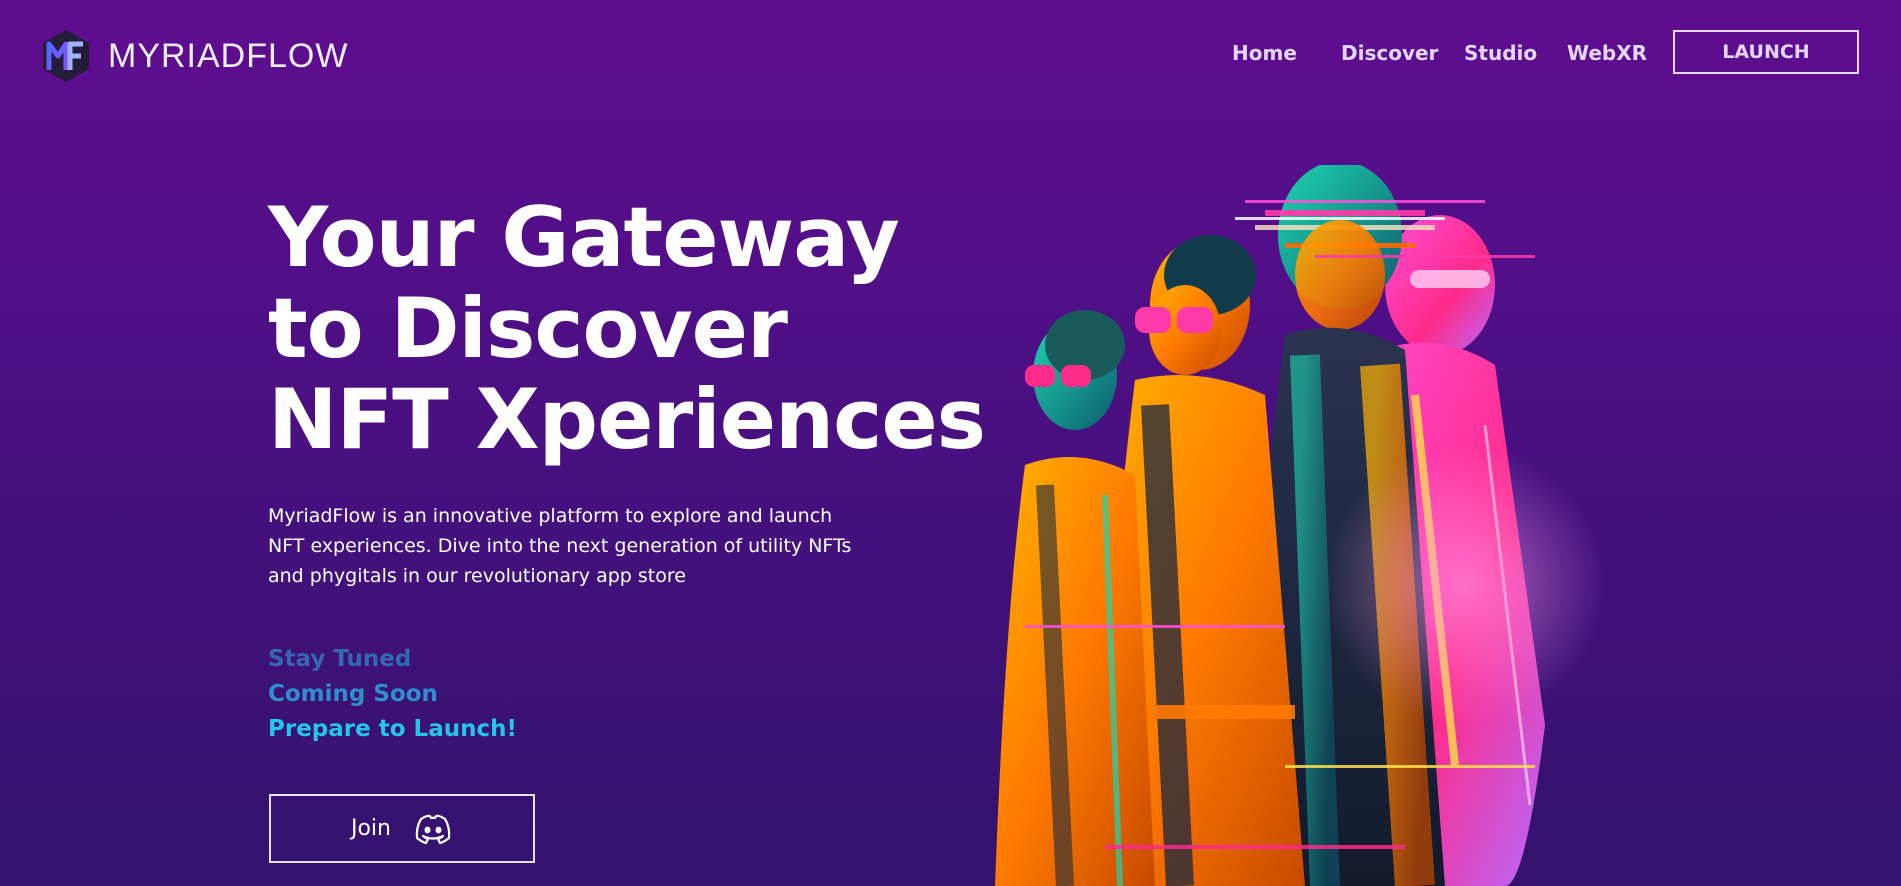  What do you see at coordinates (392, 729) in the screenshot?
I see `status-prepare-to-launch: Prepare to Launch!` at bounding box center [392, 729].